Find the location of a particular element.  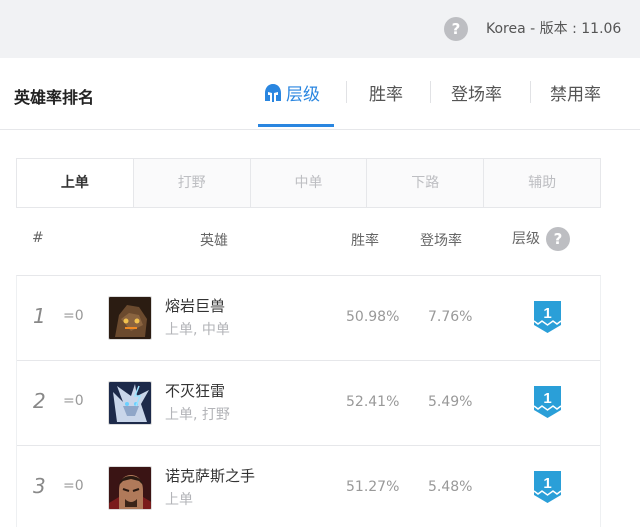

column-tier-label: 层级 is located at coordinates (526, 239).